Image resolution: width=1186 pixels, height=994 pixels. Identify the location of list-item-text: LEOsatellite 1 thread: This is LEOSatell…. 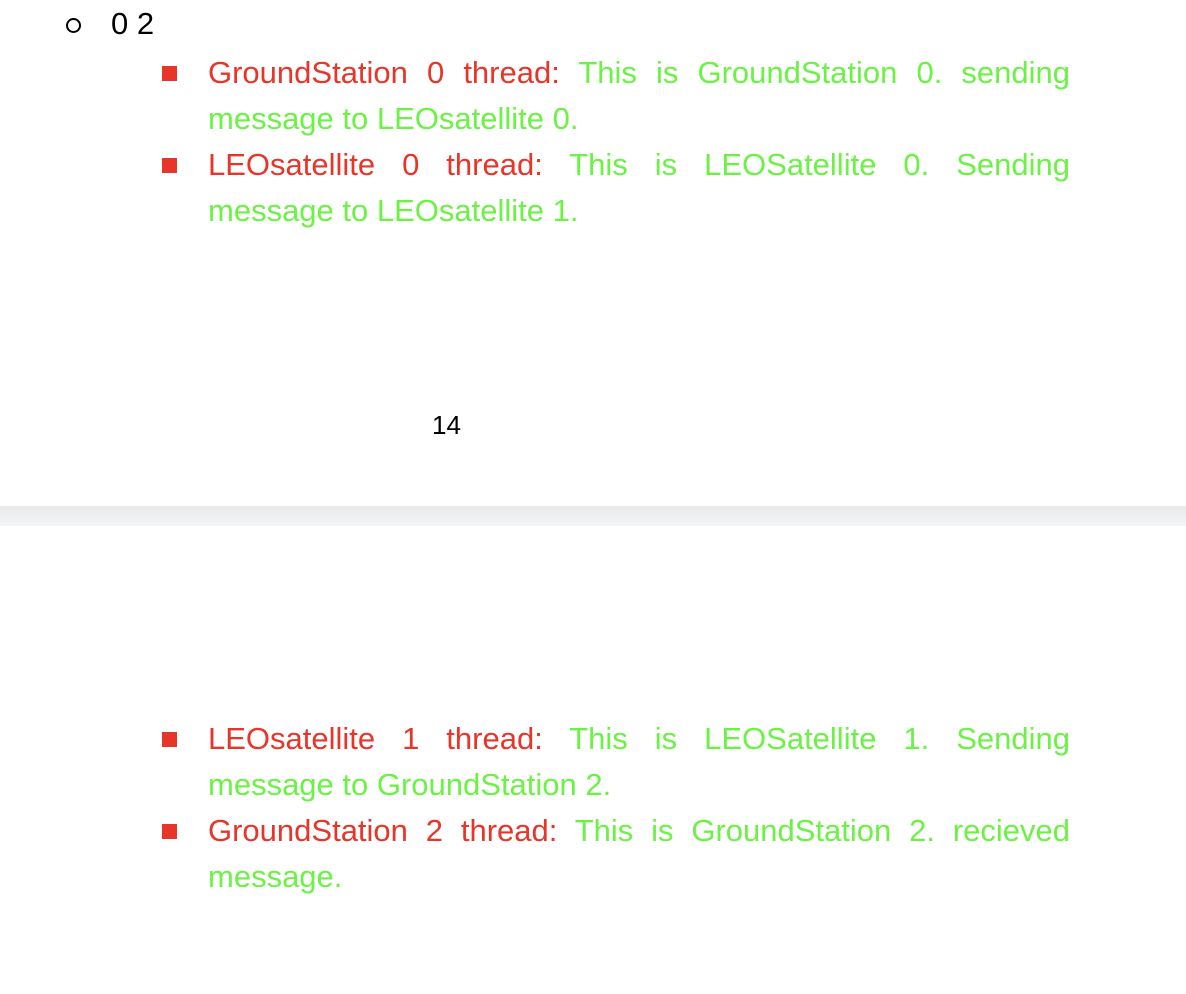
(639, 762).